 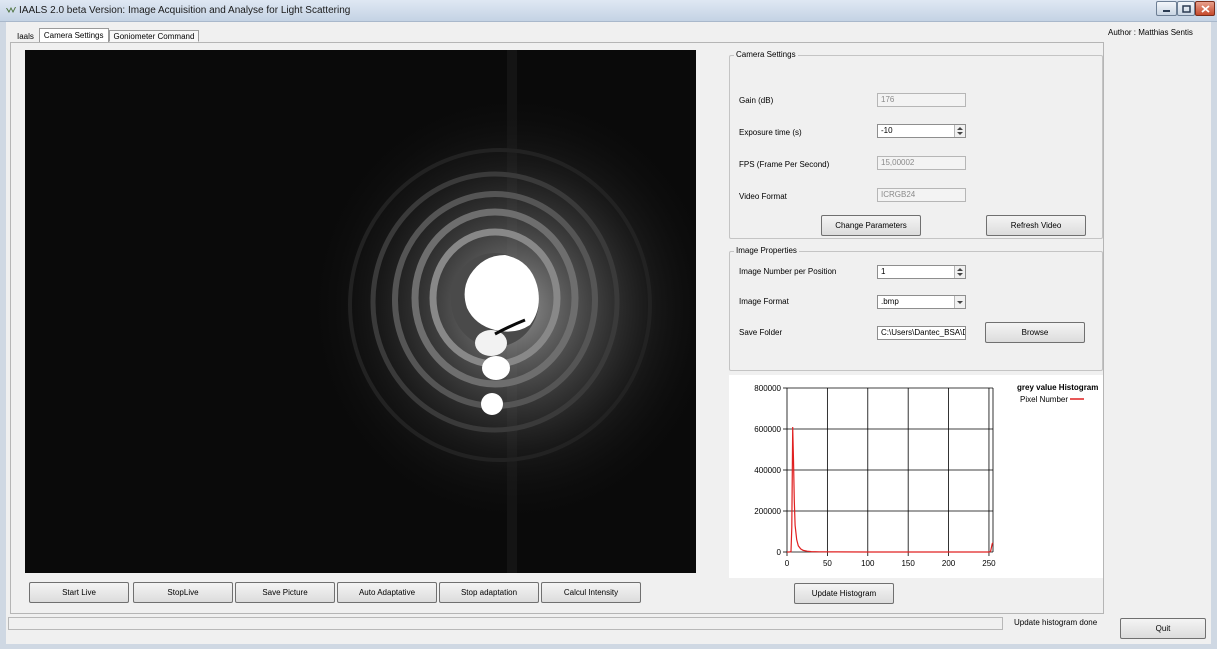 I want to click on chart-title: grey value Histogram, so click(x=1057, y=387).